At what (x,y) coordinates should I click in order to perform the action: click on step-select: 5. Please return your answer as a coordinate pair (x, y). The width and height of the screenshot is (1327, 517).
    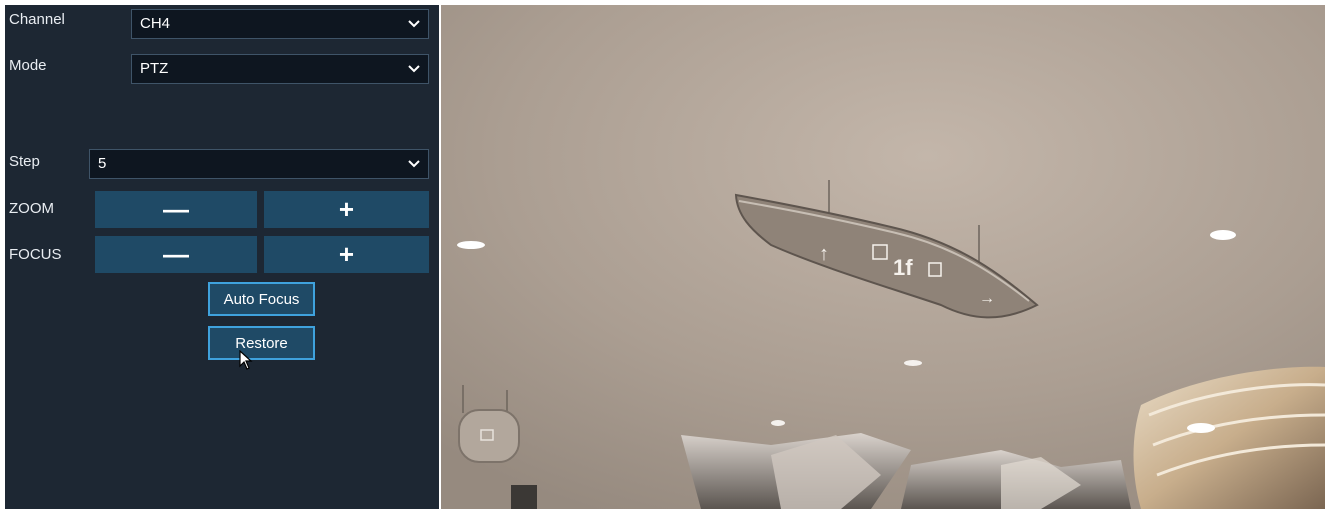
    Looking at the image, I should click on (259, 164).